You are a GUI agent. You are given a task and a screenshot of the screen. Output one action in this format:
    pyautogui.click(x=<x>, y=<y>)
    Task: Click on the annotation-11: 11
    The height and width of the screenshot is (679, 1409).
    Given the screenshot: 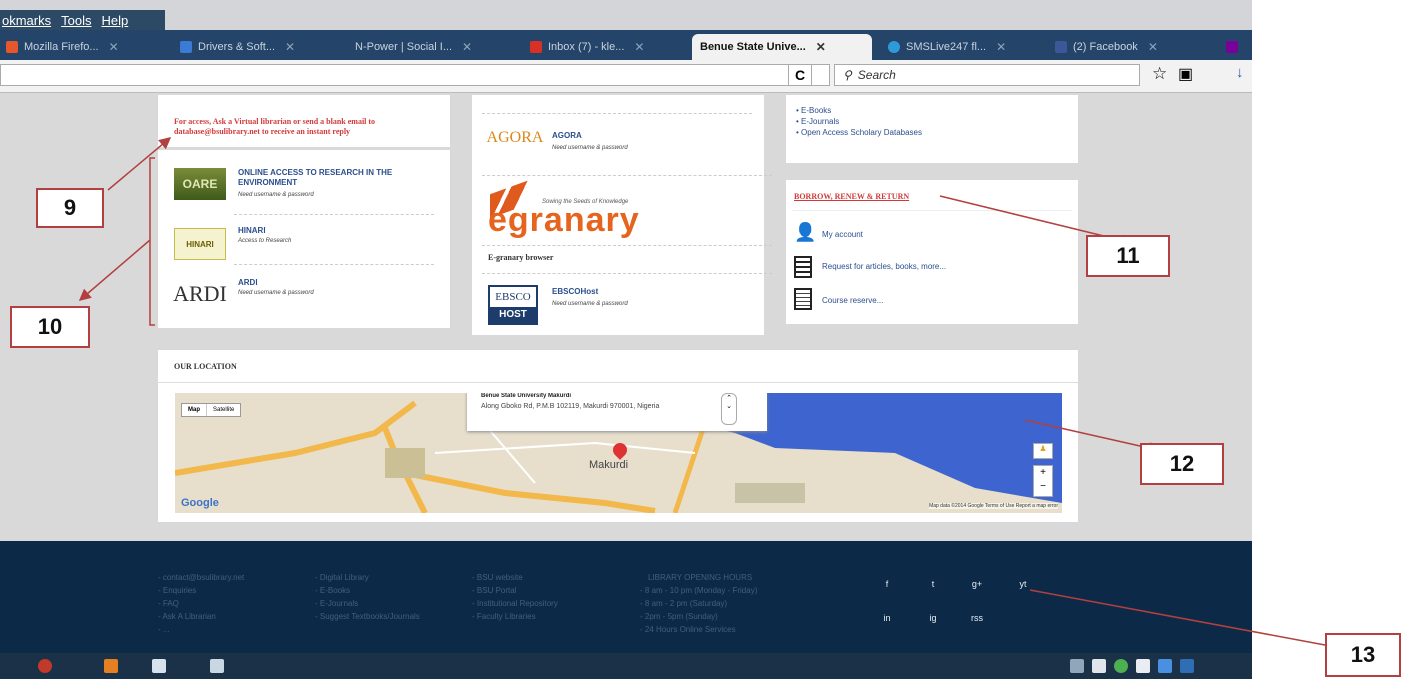 What is the action you would take?
    pyautogui.click(x=1128, y=256)
    